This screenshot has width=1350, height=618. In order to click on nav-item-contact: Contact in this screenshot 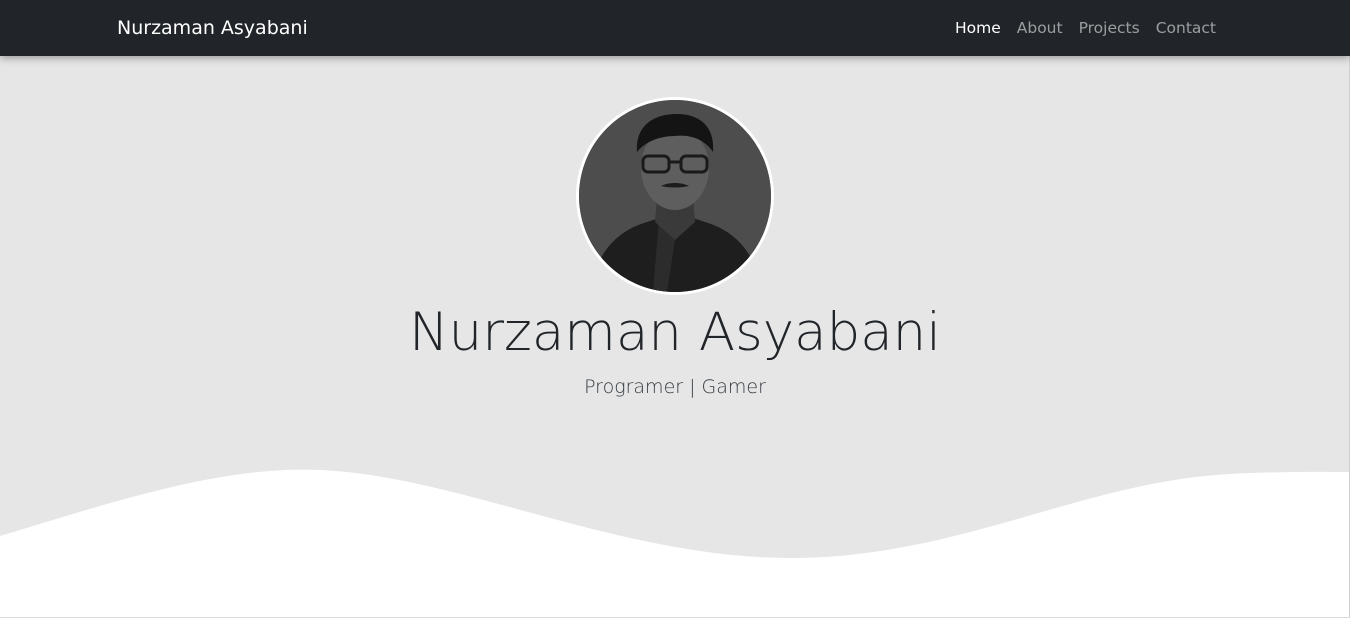, I will do `click(1186, 28)`.